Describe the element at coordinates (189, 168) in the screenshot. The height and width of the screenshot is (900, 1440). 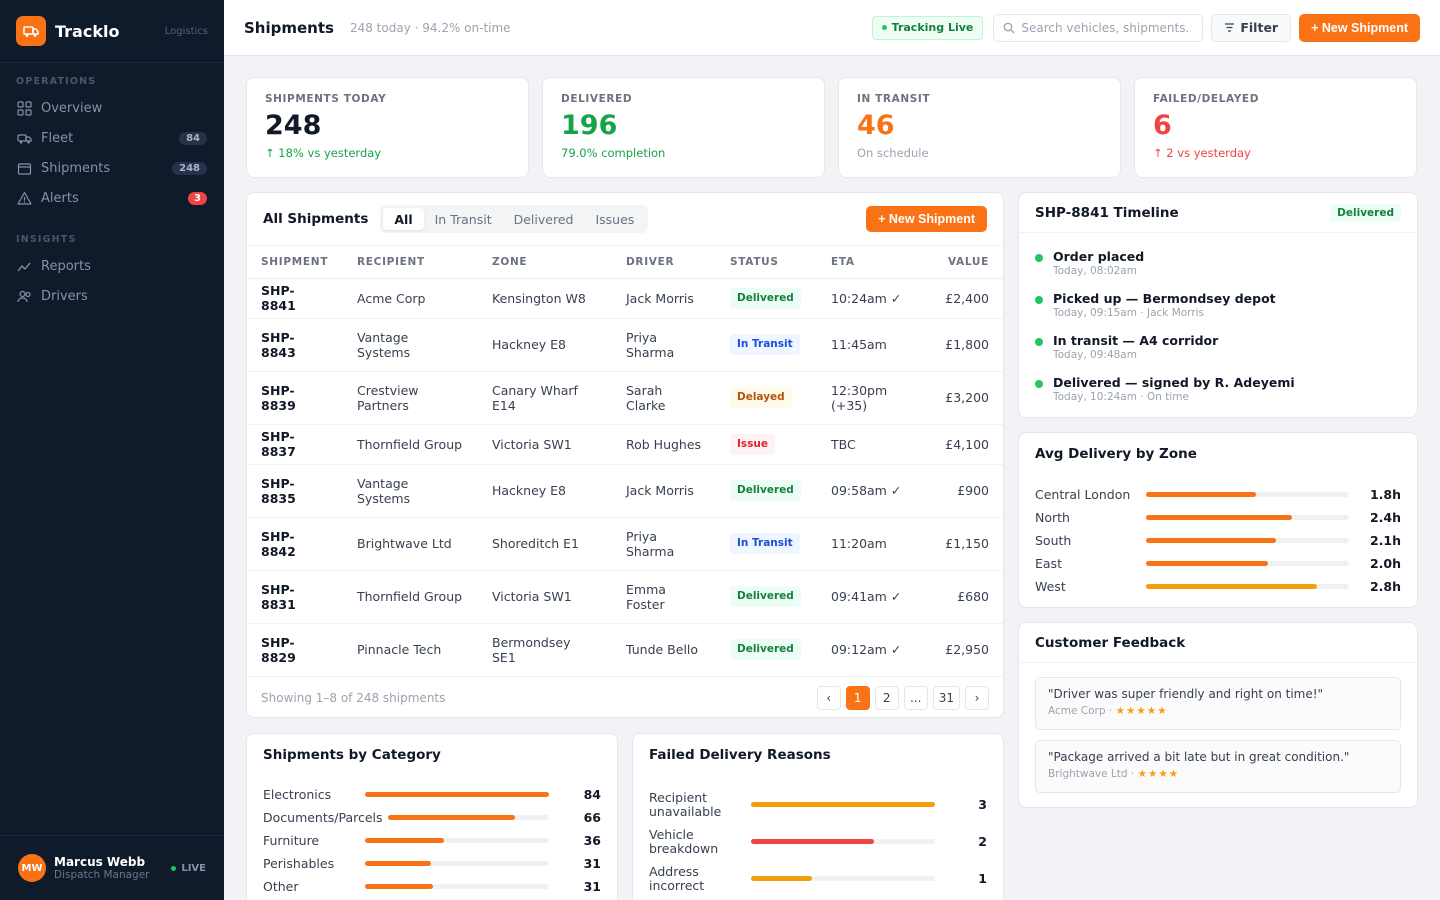
I see `shipments-count-badge: 248` at that location.